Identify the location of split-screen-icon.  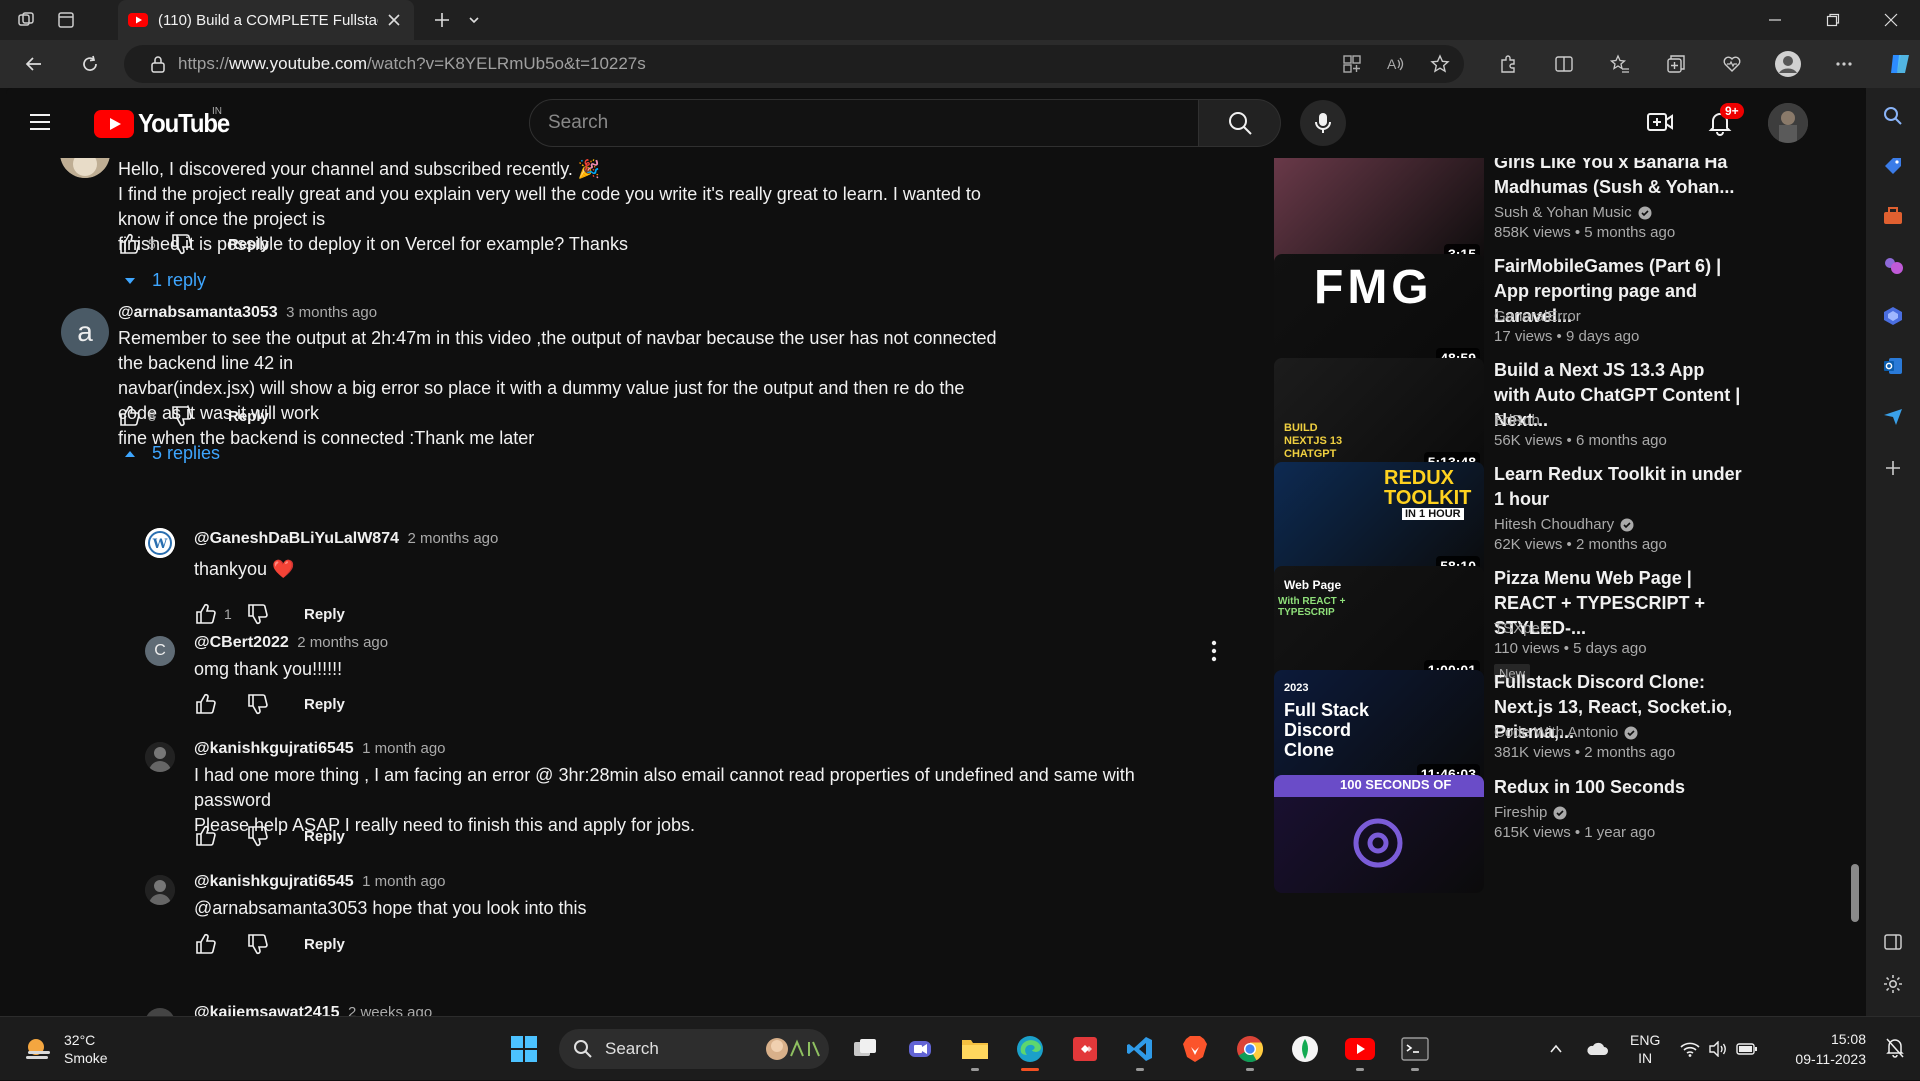
(1564, 64).